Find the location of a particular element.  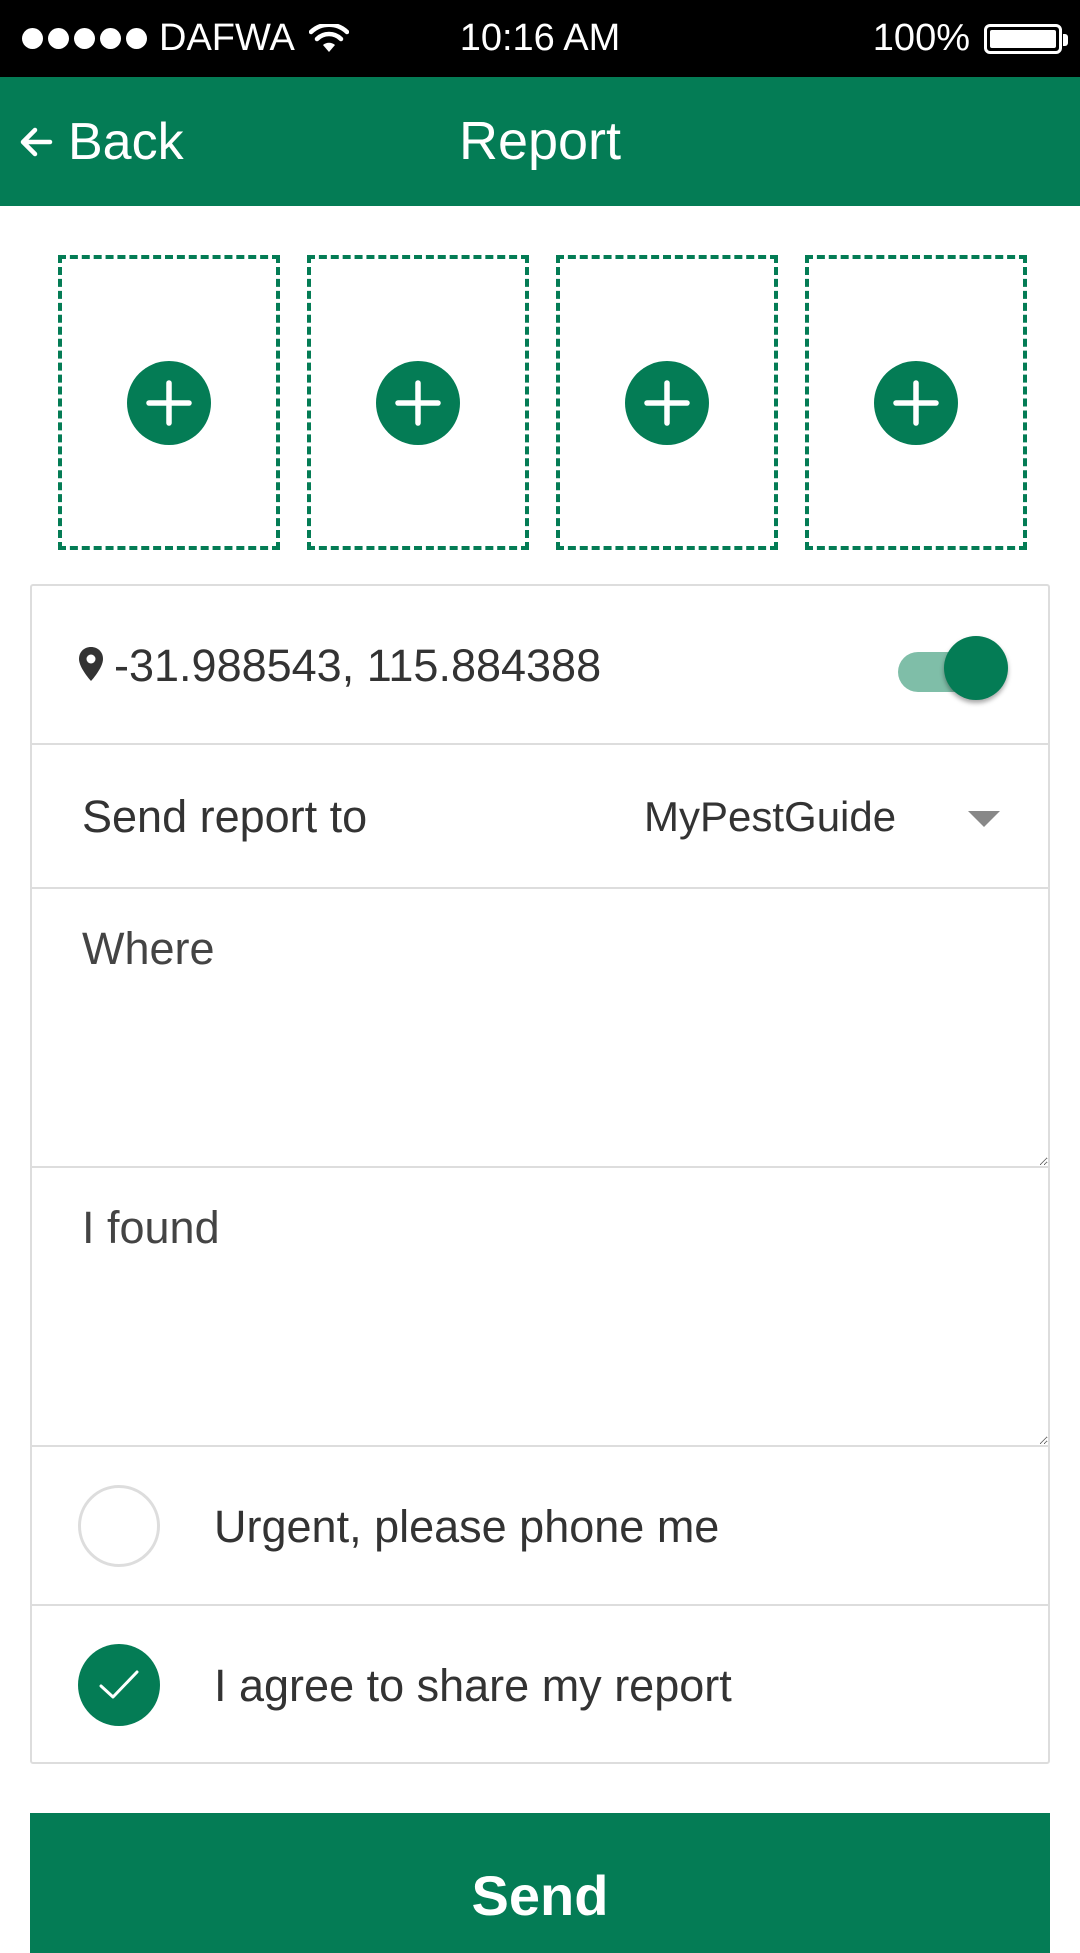

location-row: -31.988543, 115.884388 is located at coordinates (540, 665).